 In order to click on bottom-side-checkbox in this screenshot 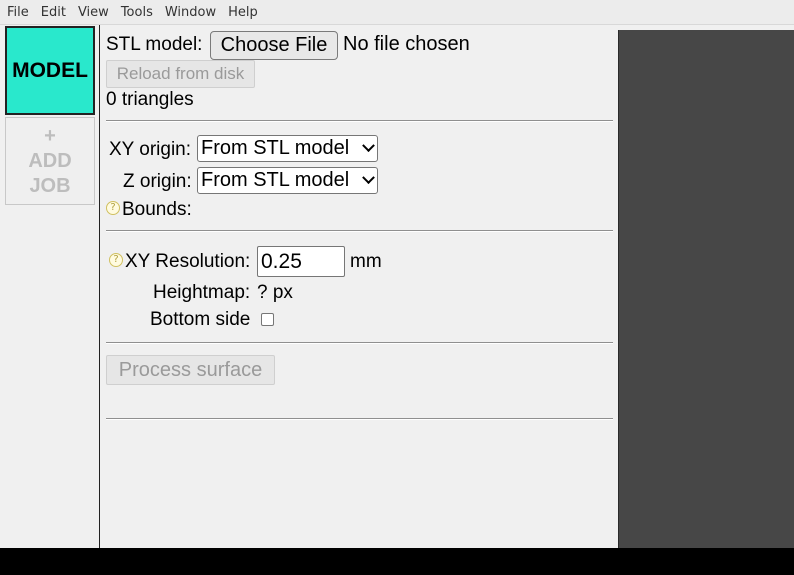, I will do `click(267, 319)`.